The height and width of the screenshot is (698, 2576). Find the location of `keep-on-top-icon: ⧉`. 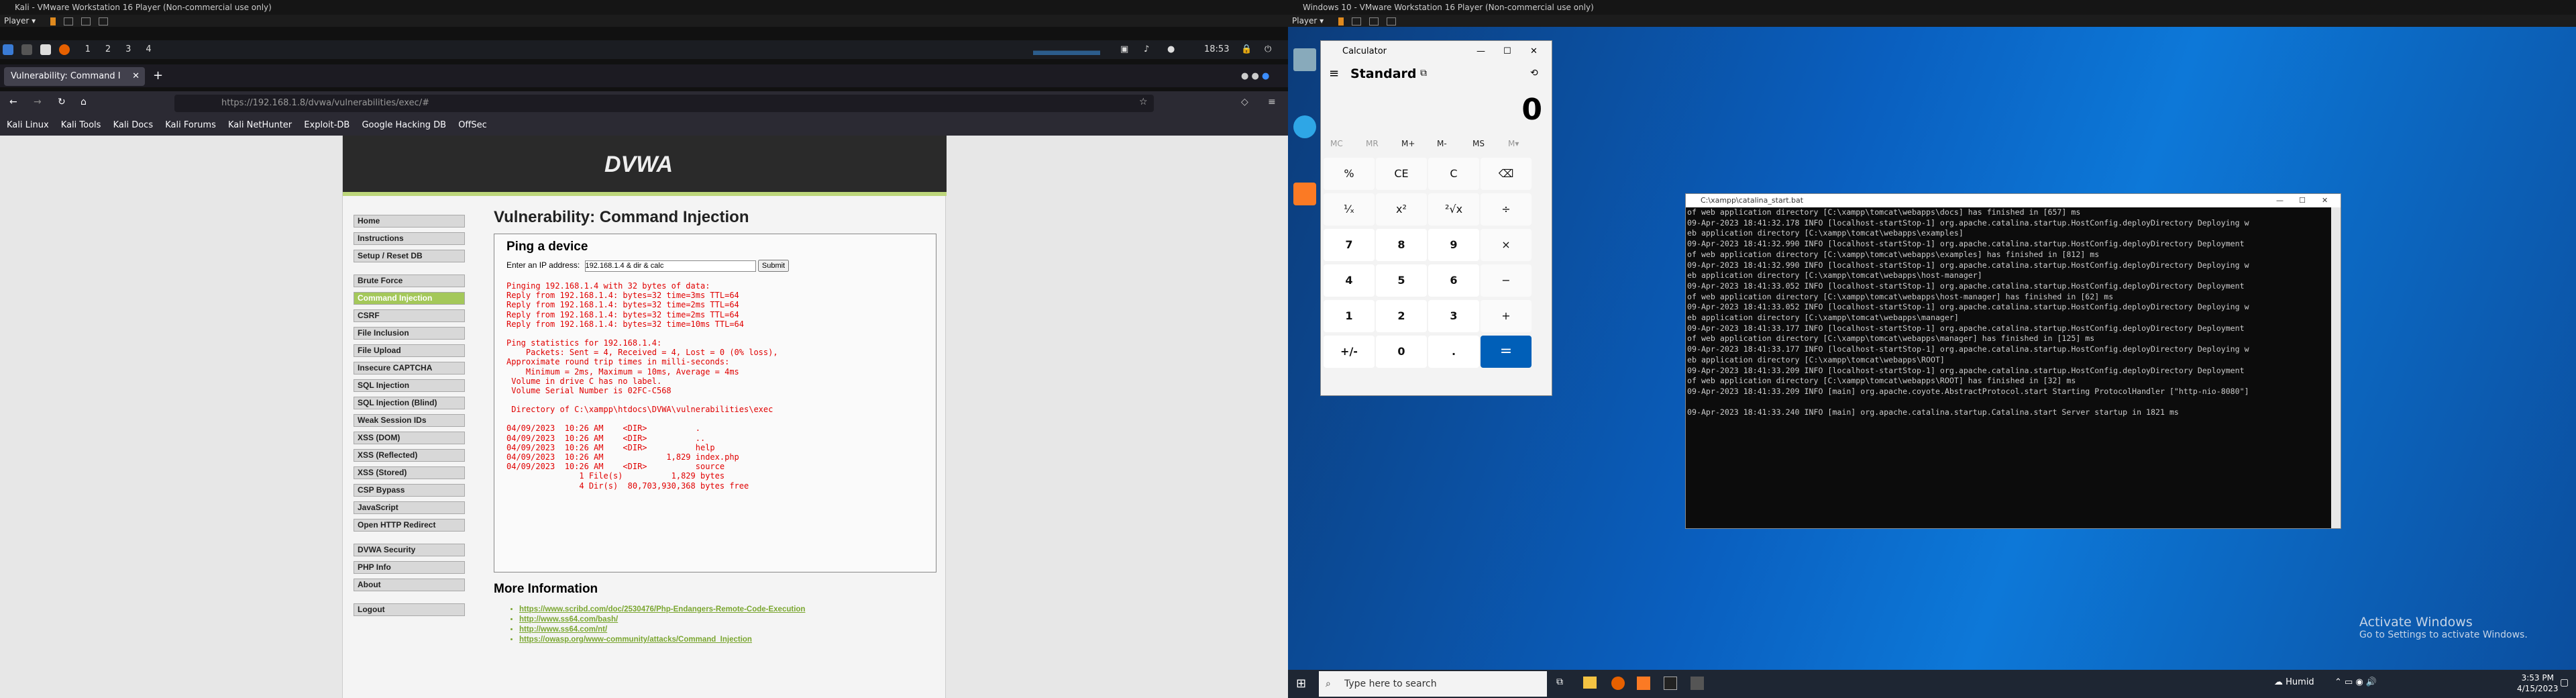

keep-on-top-icon: ⧉ is located at coordinates (1423, 73).